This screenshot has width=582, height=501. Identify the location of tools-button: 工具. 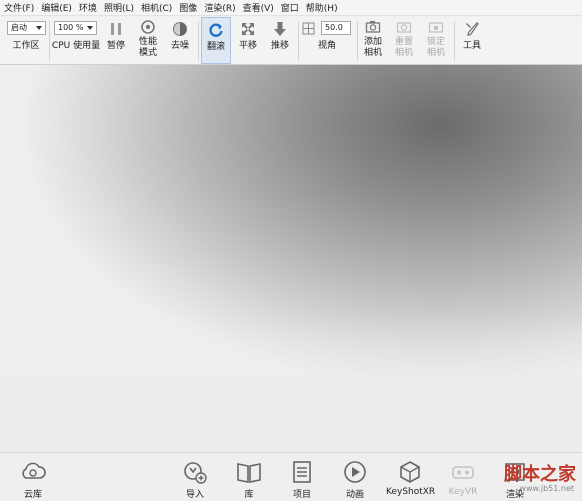
(472, 40).